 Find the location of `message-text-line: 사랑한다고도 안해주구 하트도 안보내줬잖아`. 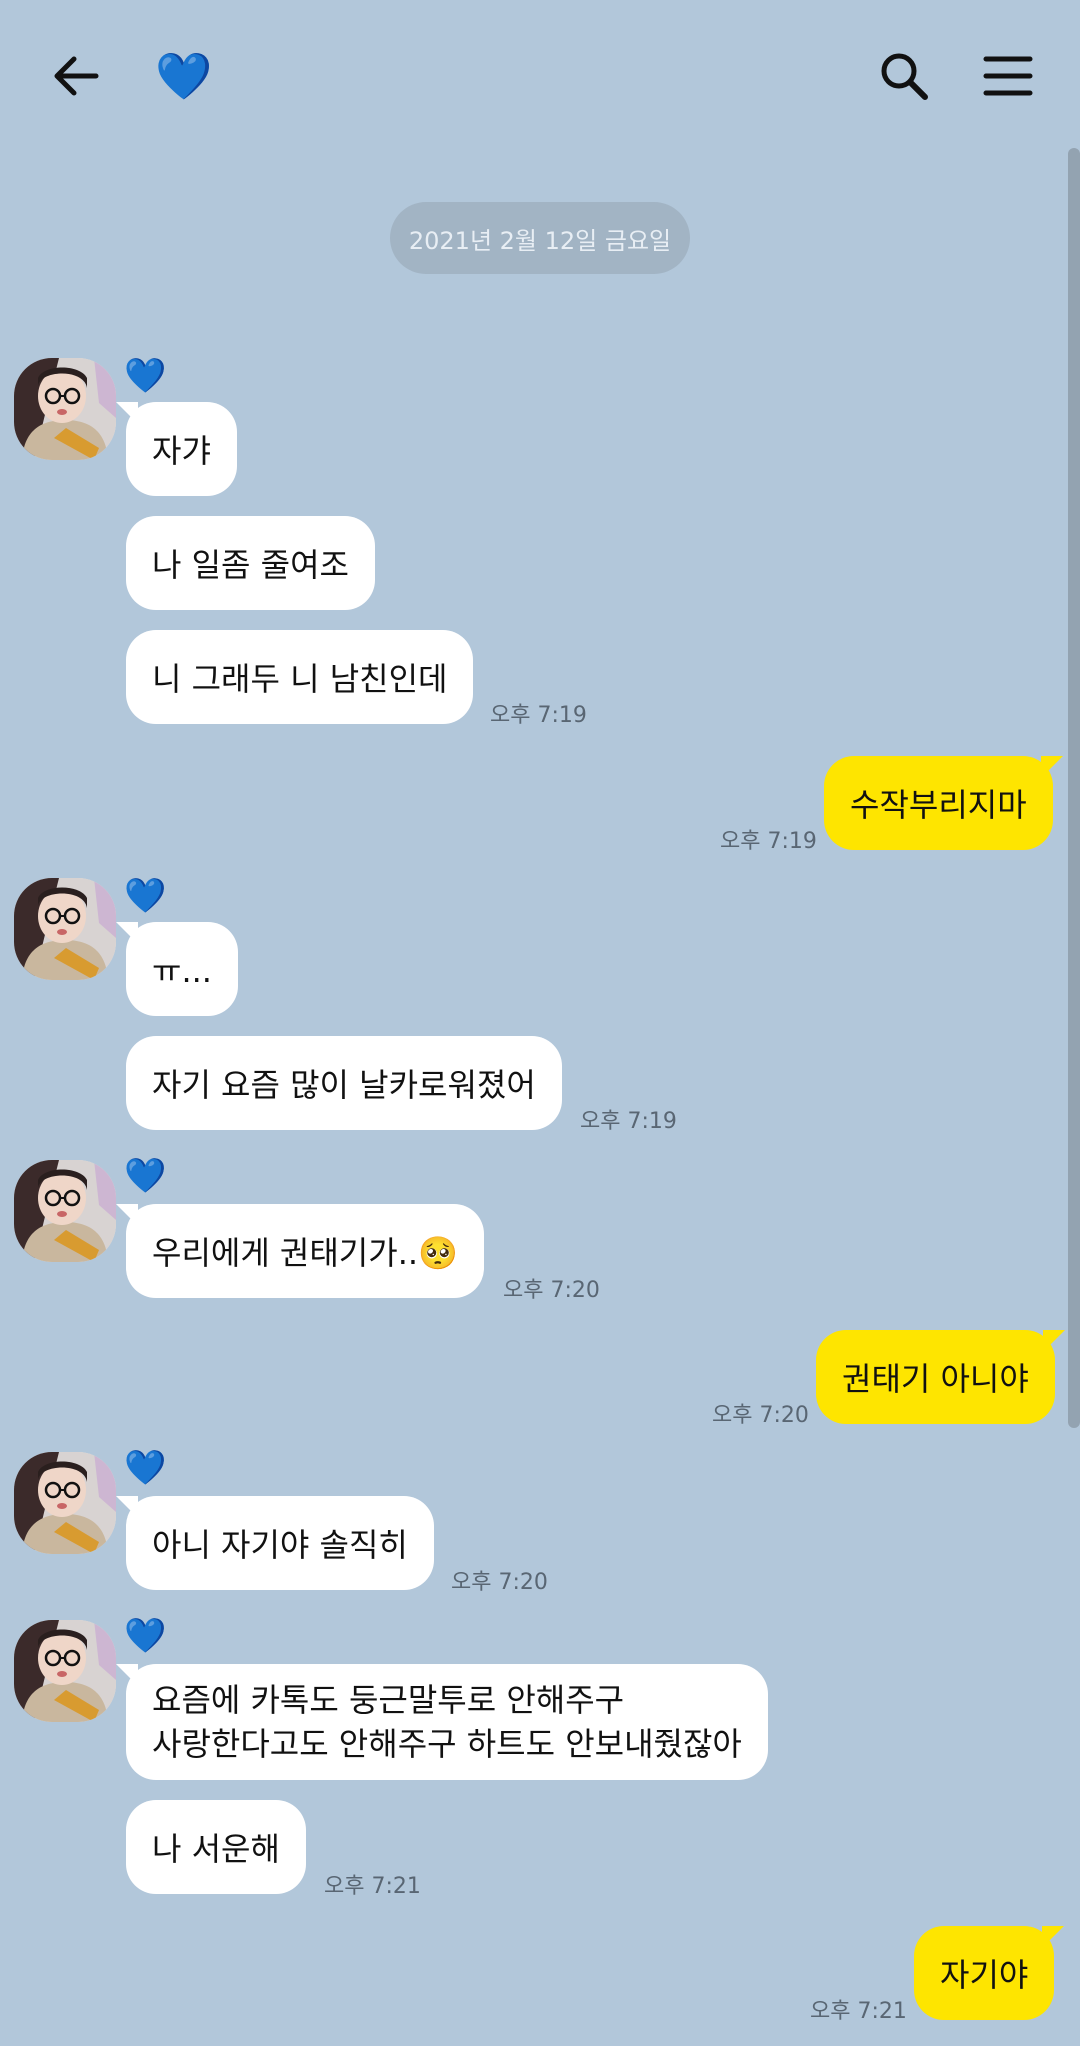

message-text-line: 사랑한다고도 안해주구 하트도 안보내줬잖아 is located at coordinates (447, 1744).